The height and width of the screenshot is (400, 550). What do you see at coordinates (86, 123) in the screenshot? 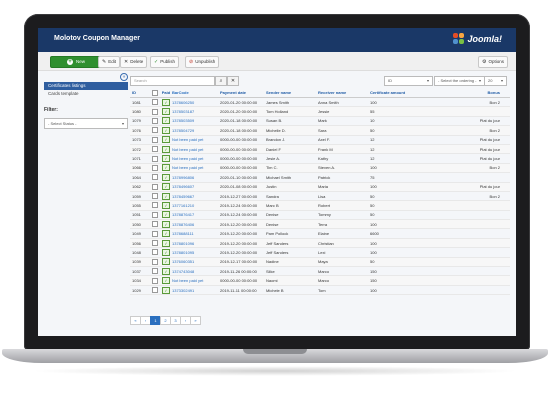
I see `status-select: - Select Status - ▾` at bounding box center [86, 123].